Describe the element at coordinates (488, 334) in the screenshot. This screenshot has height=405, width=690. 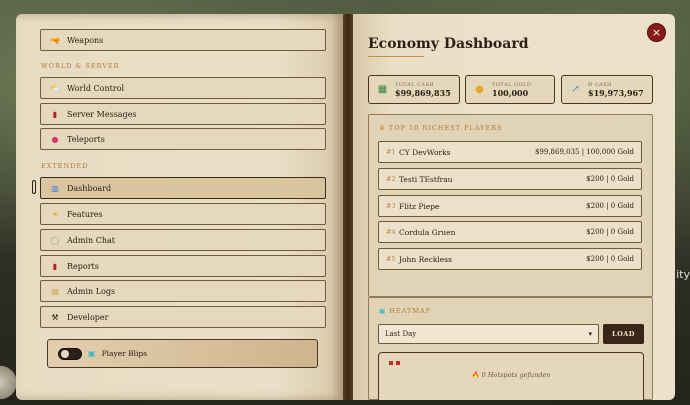
I see `time-range-select: Last Day ▾` at that location.